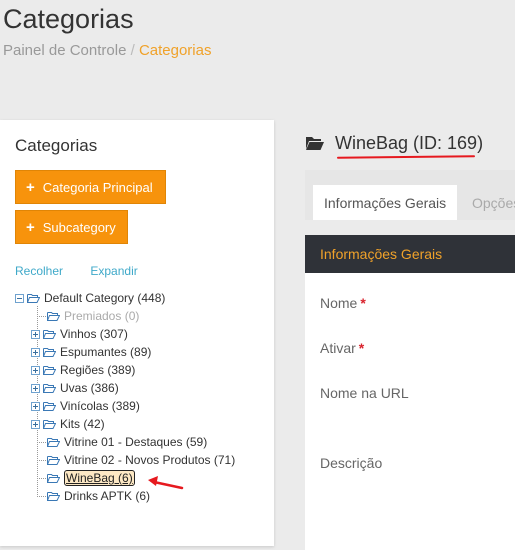  What do you see at coordinates (94, 334) in the screenshot?
I see `tree-node-label: Vinhos (307)` at bounding box center [94, 334].